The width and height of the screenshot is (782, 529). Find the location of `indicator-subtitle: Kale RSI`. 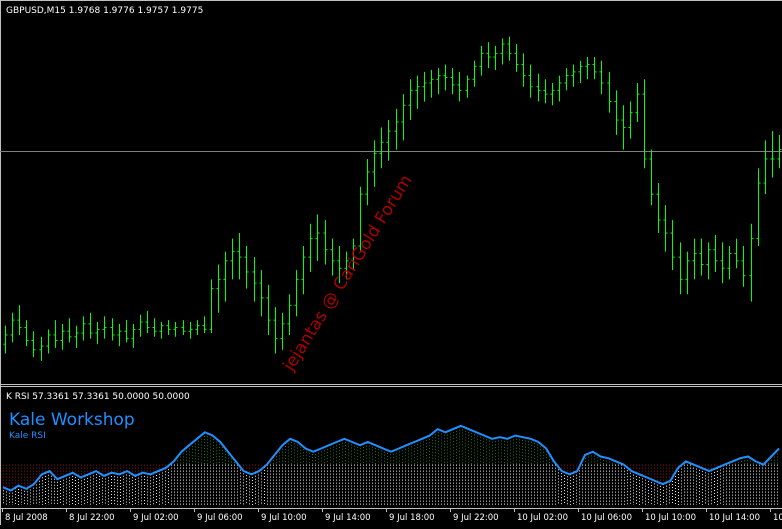

indicator-subtitle: Kale RSI is located at coordinates (27, 436).